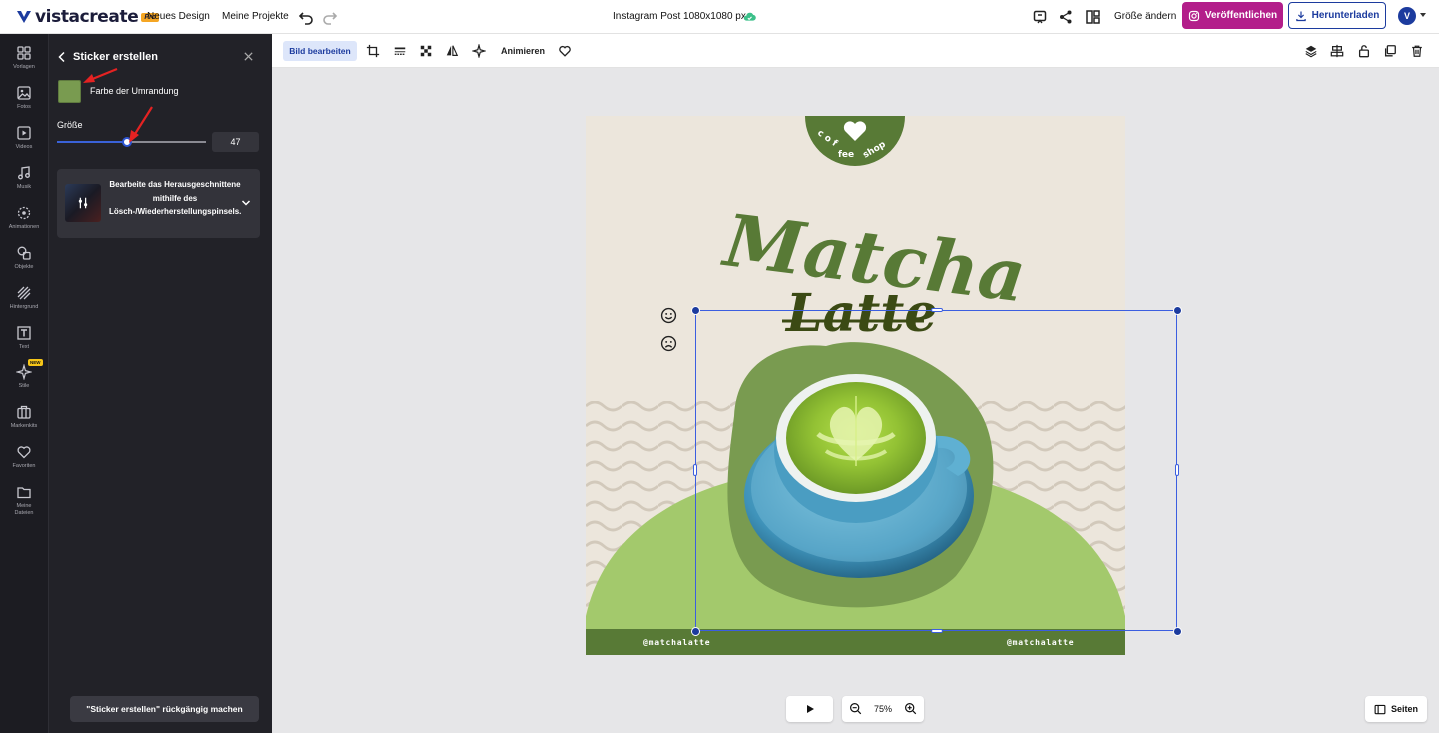  What do you see at coordinates (246, 203) in the screenshot?
I see `chevron-down-icon` at bounding box center [246, 203].